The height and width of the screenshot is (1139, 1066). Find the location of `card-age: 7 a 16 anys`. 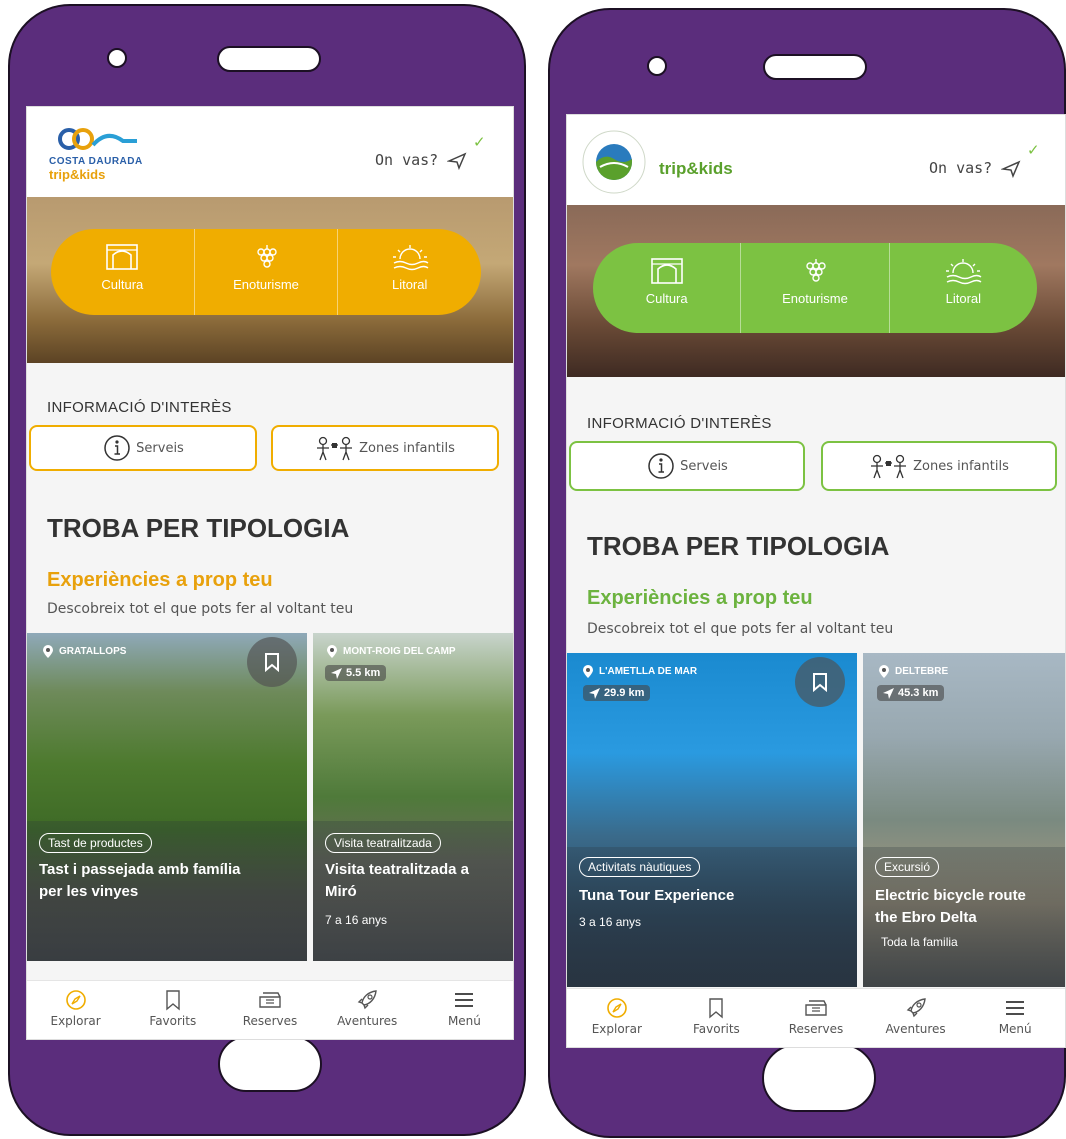

card-age: 7 a 16 anys is located at coordinates (356, 920).